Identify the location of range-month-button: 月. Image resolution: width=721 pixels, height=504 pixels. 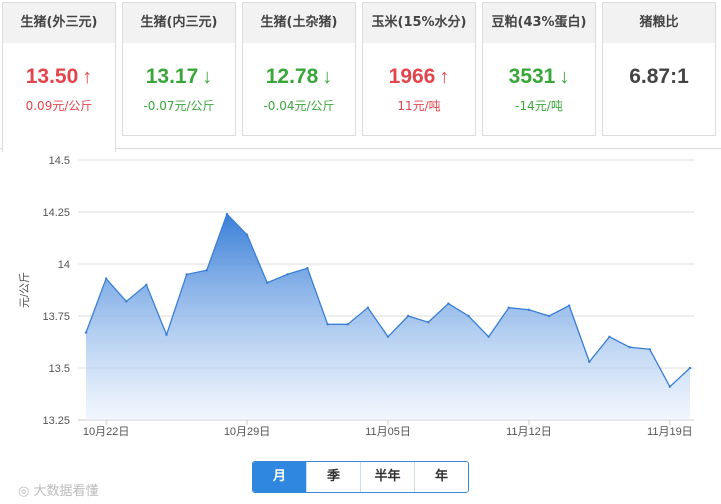
(280, 477).